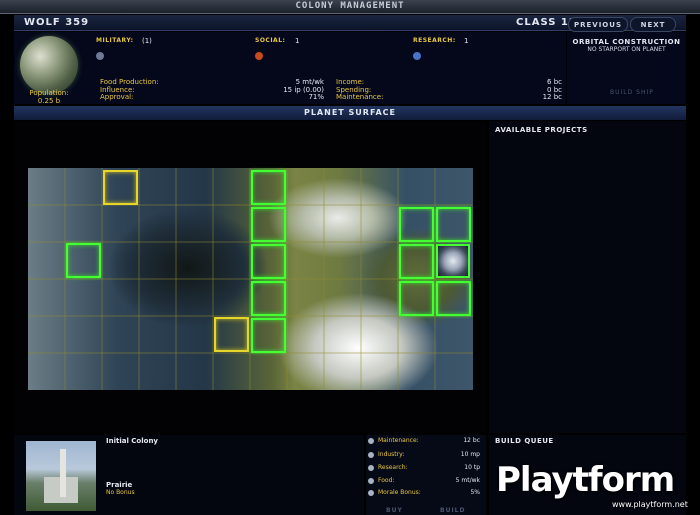  What do you see at coordinates (452, 510) in the screenshot?
I see `build-button: Build` at bounding box center [452, 510].